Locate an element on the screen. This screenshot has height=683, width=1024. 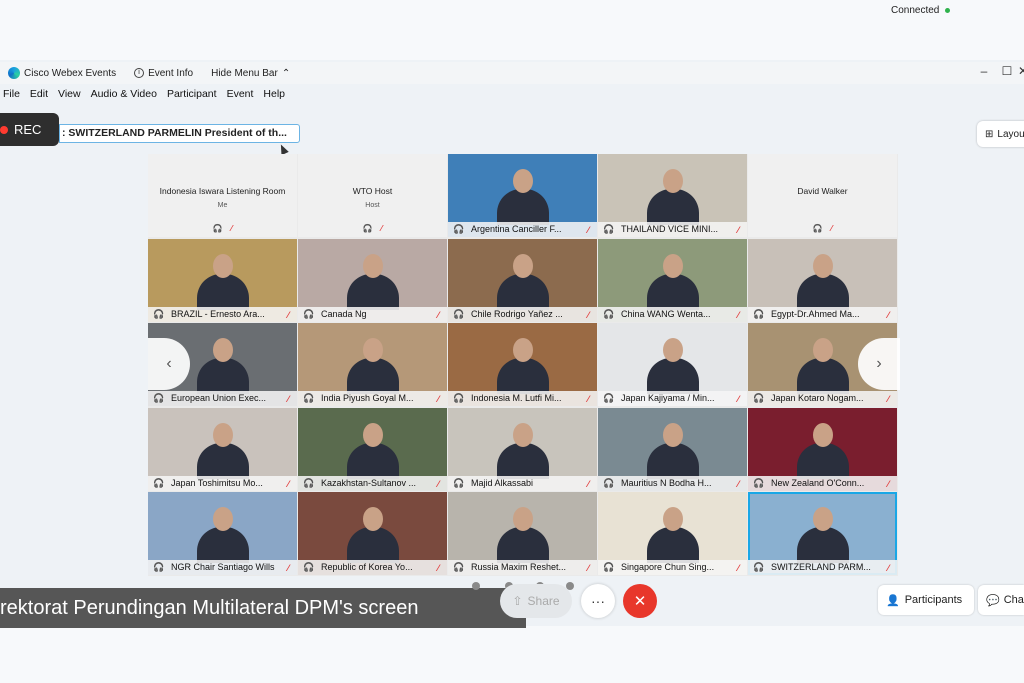
participant-tile: Indonesia M. Lutfi Mi... 🎧 ⁄ is located at coordinates (522, 364).